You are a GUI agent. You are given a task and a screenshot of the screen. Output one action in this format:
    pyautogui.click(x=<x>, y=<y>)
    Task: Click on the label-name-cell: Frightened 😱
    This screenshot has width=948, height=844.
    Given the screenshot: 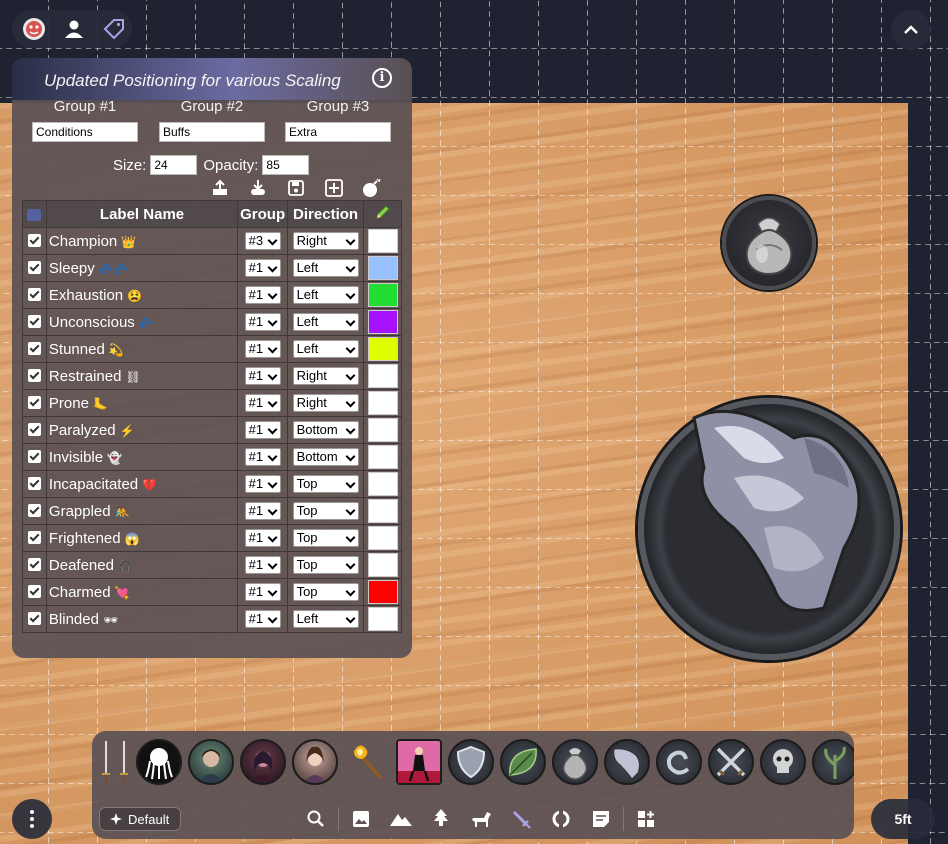 What is the action you would take?
    pyautogui.click(x=142, y=538)
    